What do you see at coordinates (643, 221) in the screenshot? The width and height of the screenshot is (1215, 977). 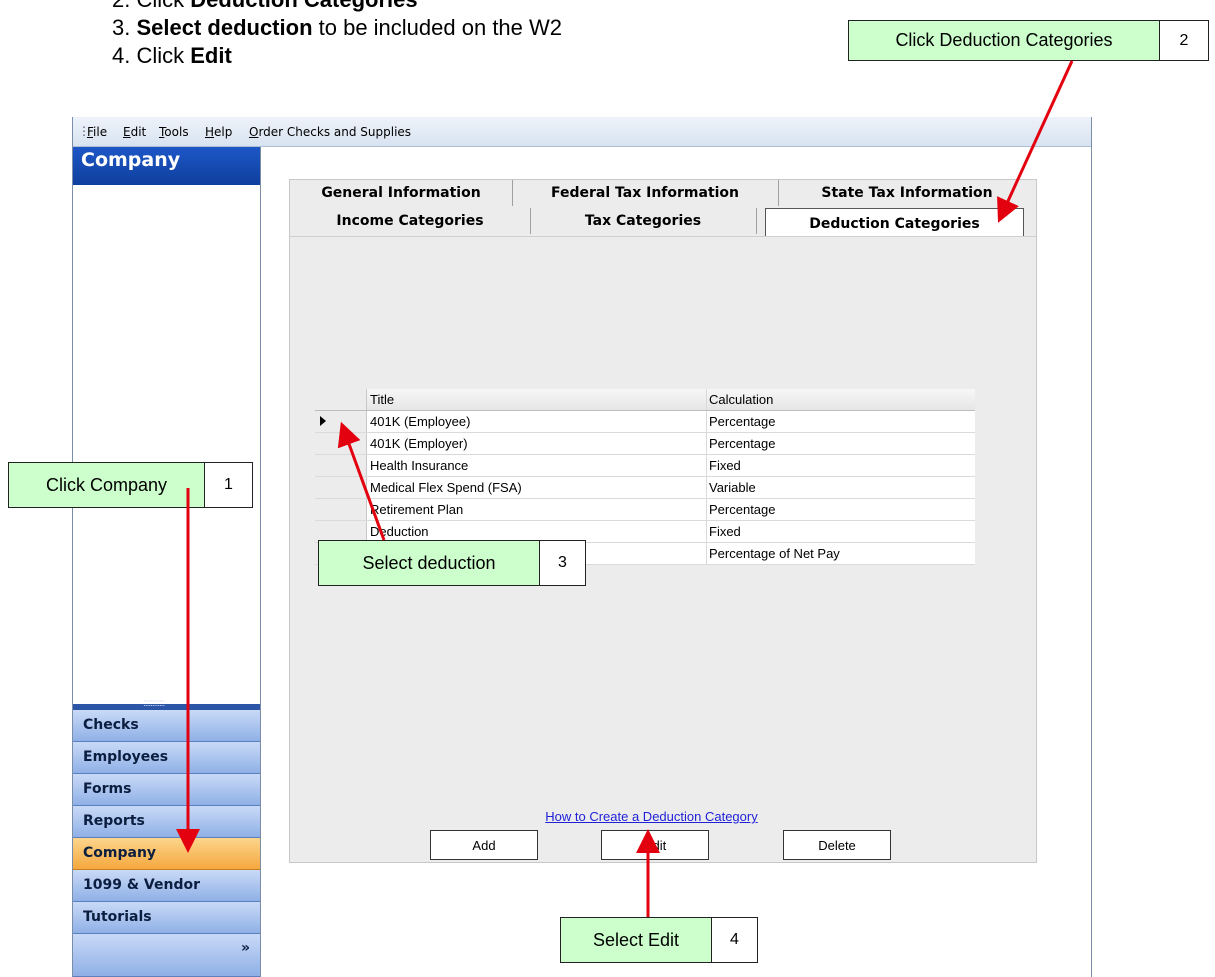 I see `tab-tax-categories: Tax Categories` at bounding box center [643, 221].